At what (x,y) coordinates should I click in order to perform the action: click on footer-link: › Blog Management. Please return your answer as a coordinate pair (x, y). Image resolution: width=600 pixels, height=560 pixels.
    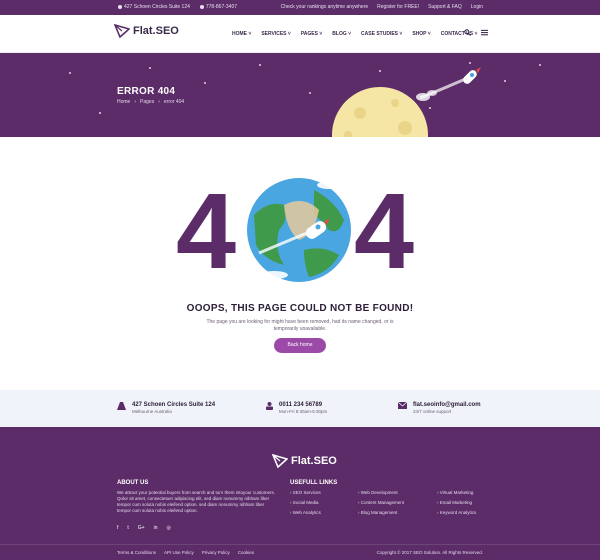
    Looking at the image, I should click on (381, 512).